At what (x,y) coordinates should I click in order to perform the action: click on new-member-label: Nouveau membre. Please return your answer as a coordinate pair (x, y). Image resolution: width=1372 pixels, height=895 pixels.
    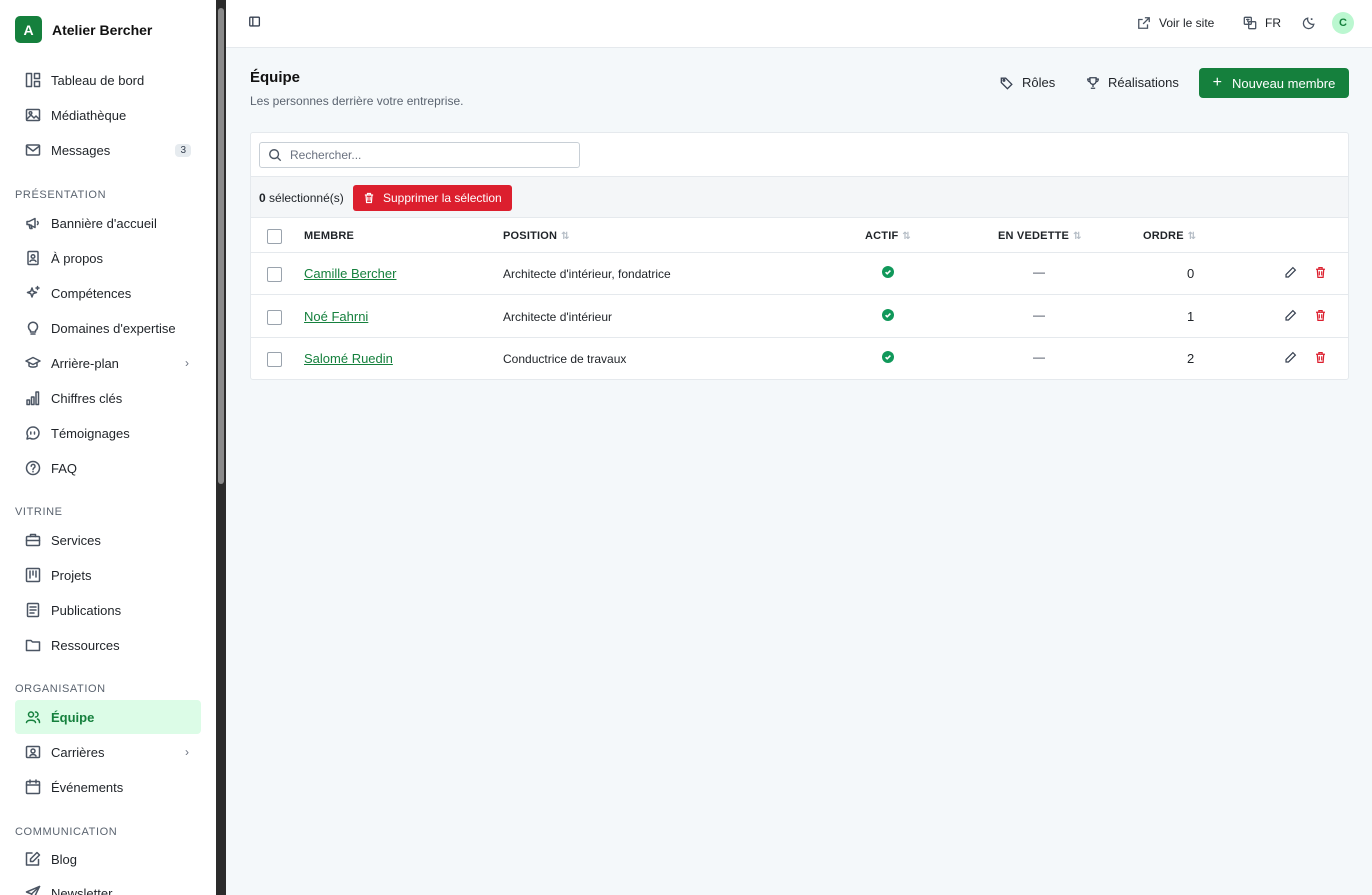
    Looking at the image, I should click on (1284, 83).